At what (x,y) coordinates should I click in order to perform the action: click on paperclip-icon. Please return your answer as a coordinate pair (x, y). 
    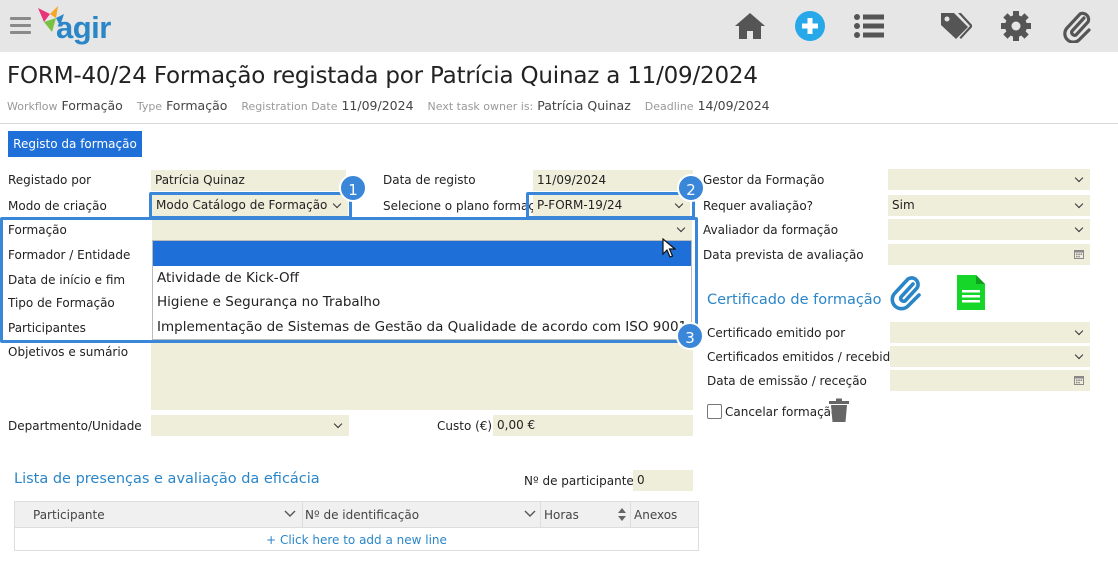
    Looking at the image, I should click on (1077, 26).